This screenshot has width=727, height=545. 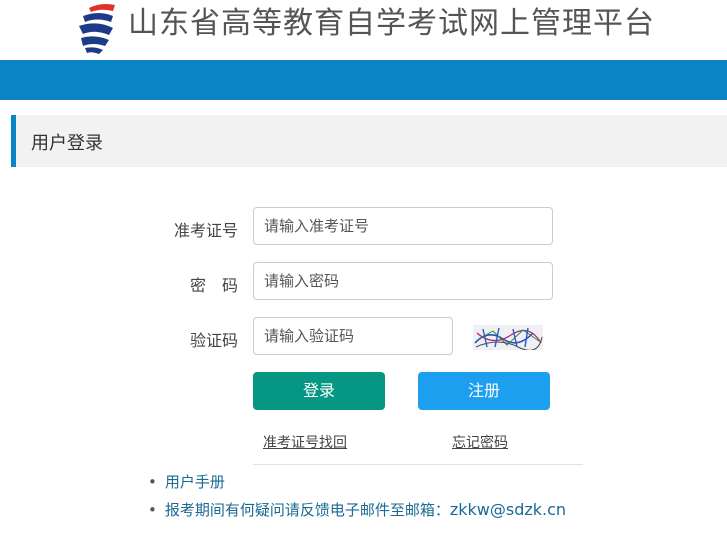 I want to click on feedback-text: 报考期间有何疑问请反馈电子邮件至邮箱：, so click(x=307, y=510).